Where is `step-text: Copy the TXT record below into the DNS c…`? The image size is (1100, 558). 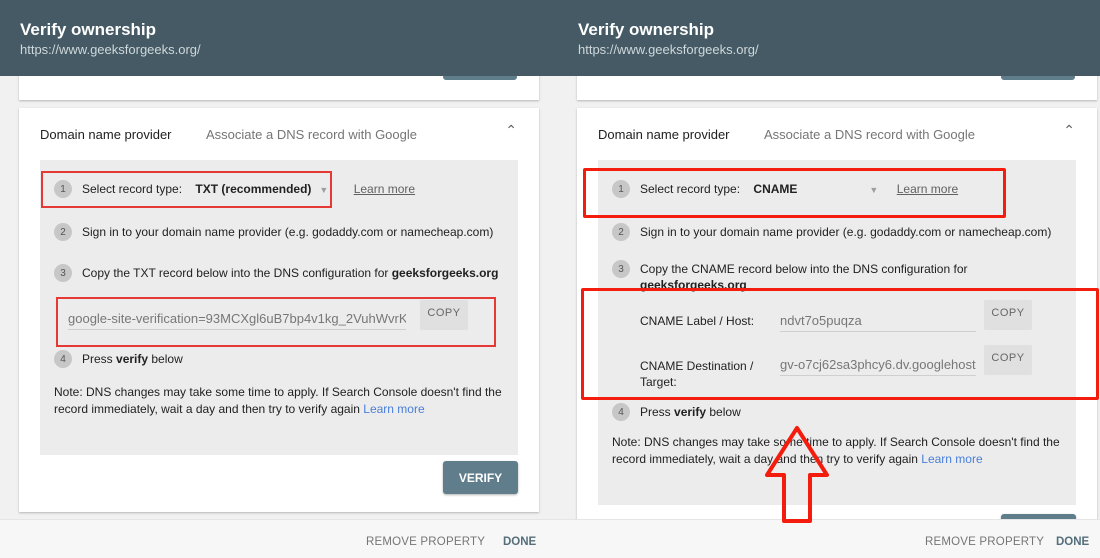 step-text: Copy the TXT record below into the DNS c… is located at coordinates (237, 273).